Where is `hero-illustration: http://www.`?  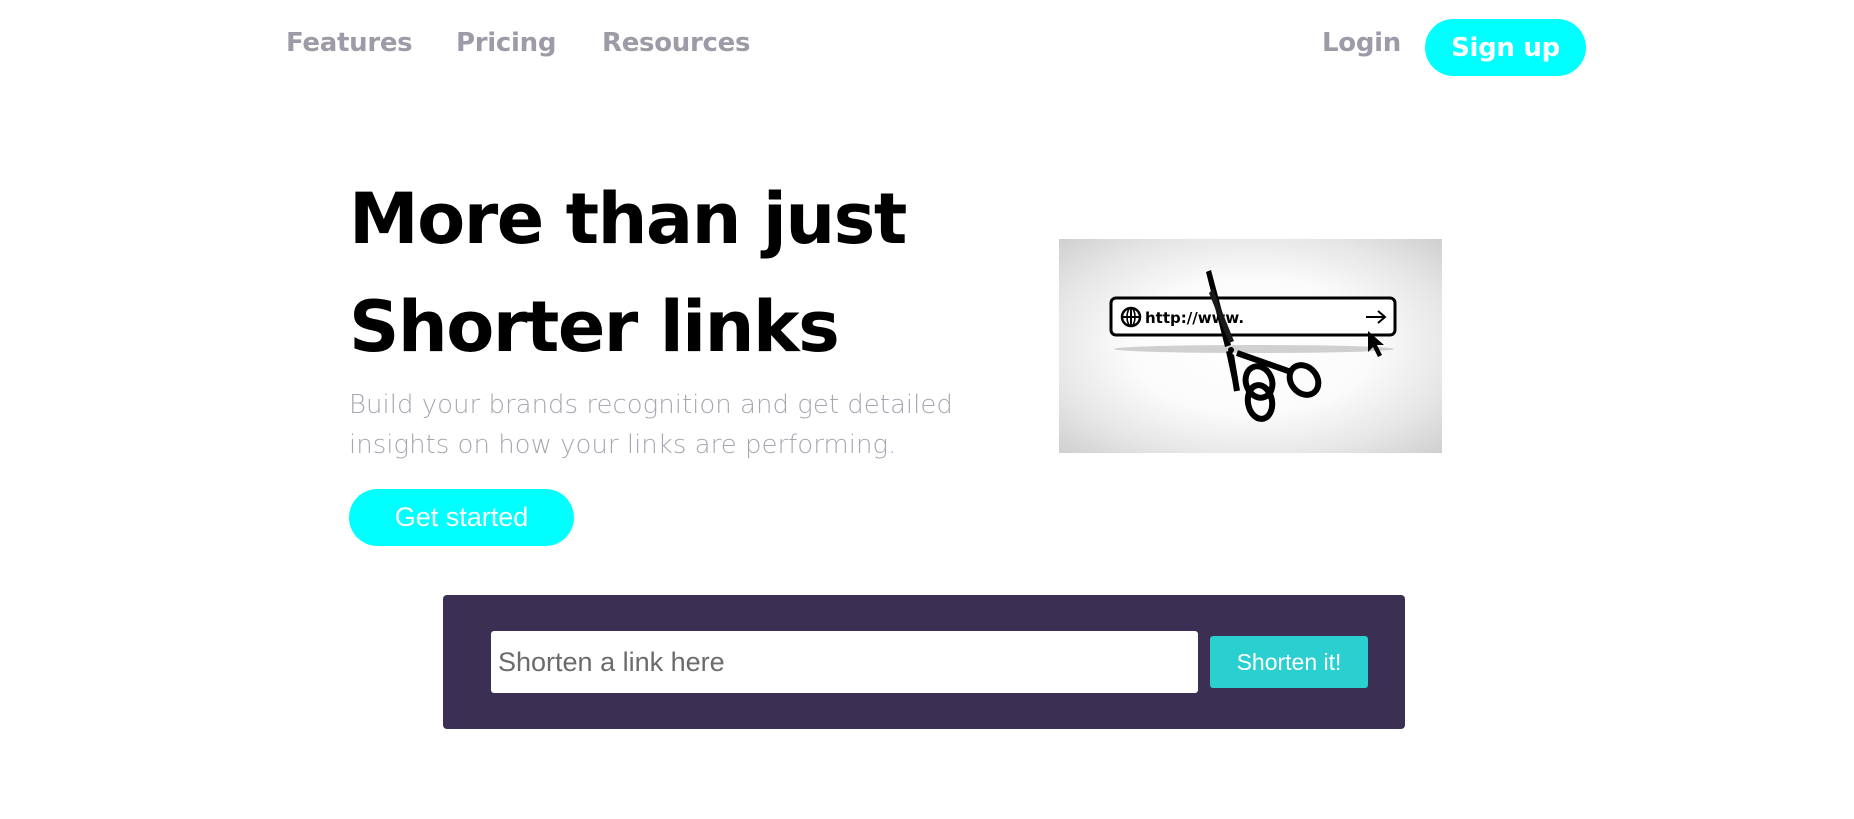
hero-illustration: http://www. is located at coordinates (1250, 346).